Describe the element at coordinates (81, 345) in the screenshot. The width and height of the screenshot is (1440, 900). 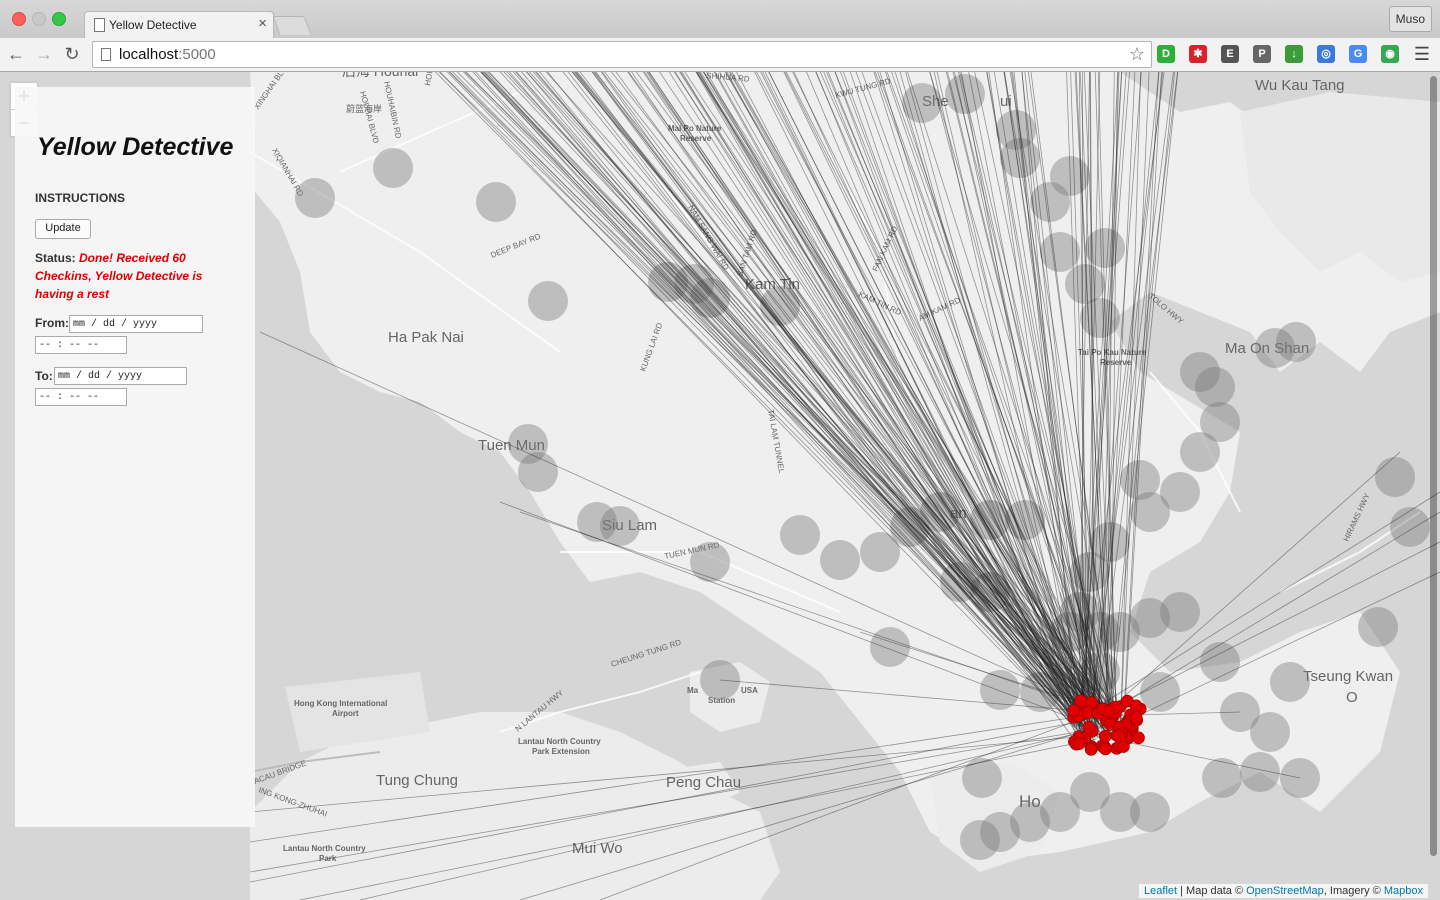
I see `from-time-input: -- : -- --` at that location.